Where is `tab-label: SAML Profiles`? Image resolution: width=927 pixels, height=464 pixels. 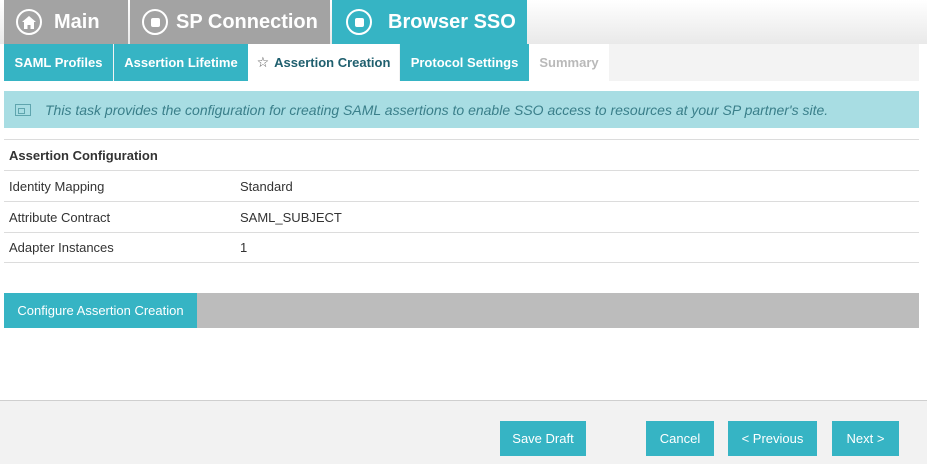
tab-label: SAML Profiles is located at coordinates (58, 62).